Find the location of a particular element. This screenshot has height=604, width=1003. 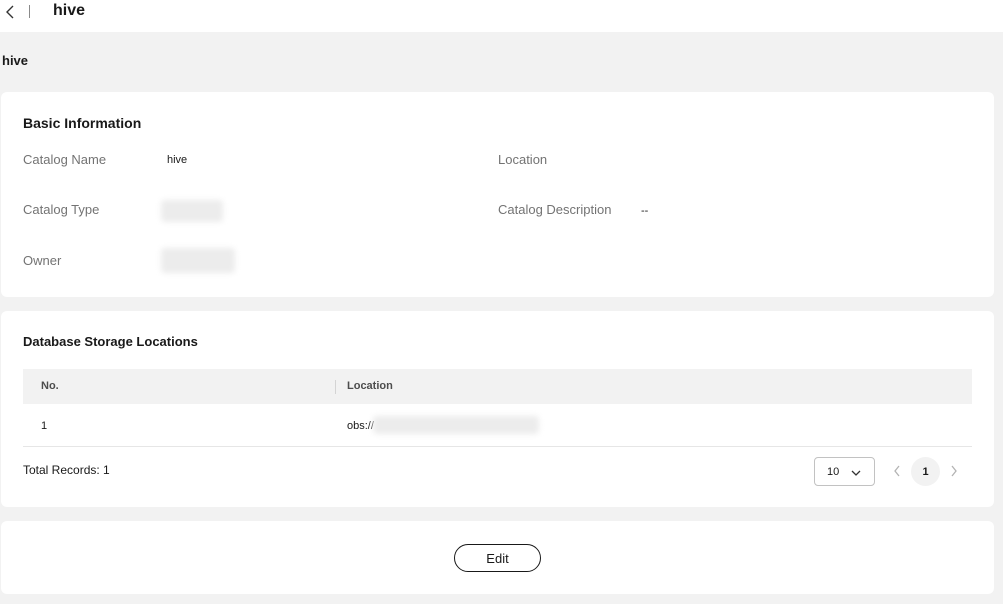

location-path-redacted is located at coordinates (456, 425).